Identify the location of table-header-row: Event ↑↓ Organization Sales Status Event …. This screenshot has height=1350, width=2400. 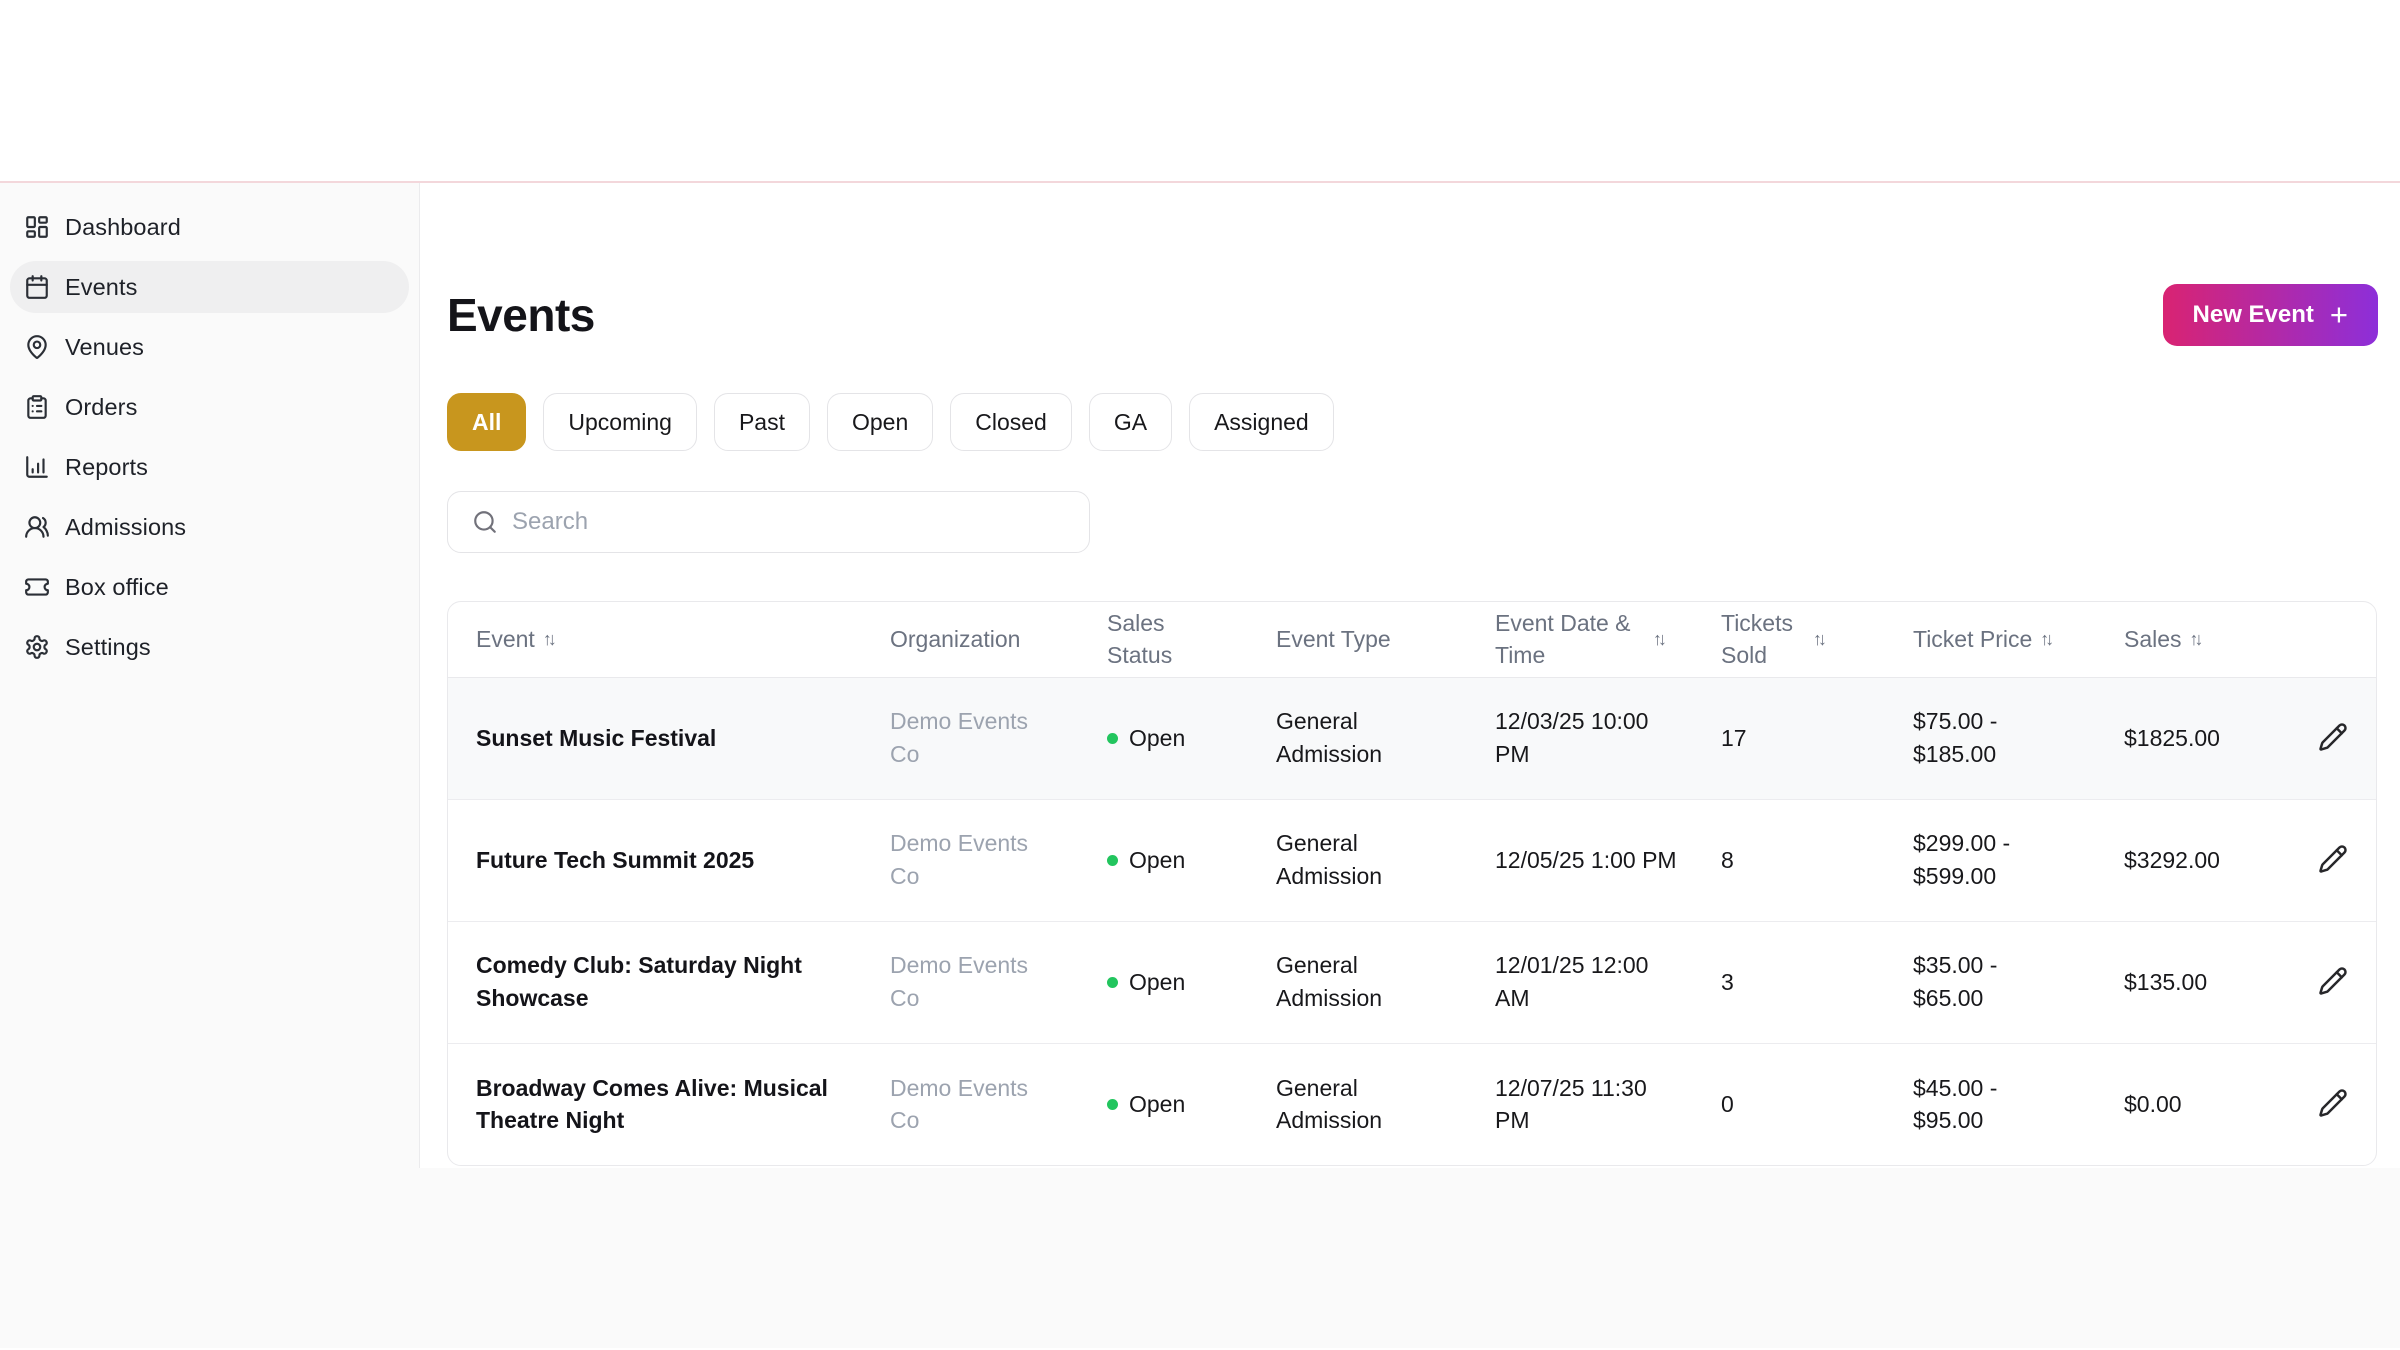
(1412, 640).